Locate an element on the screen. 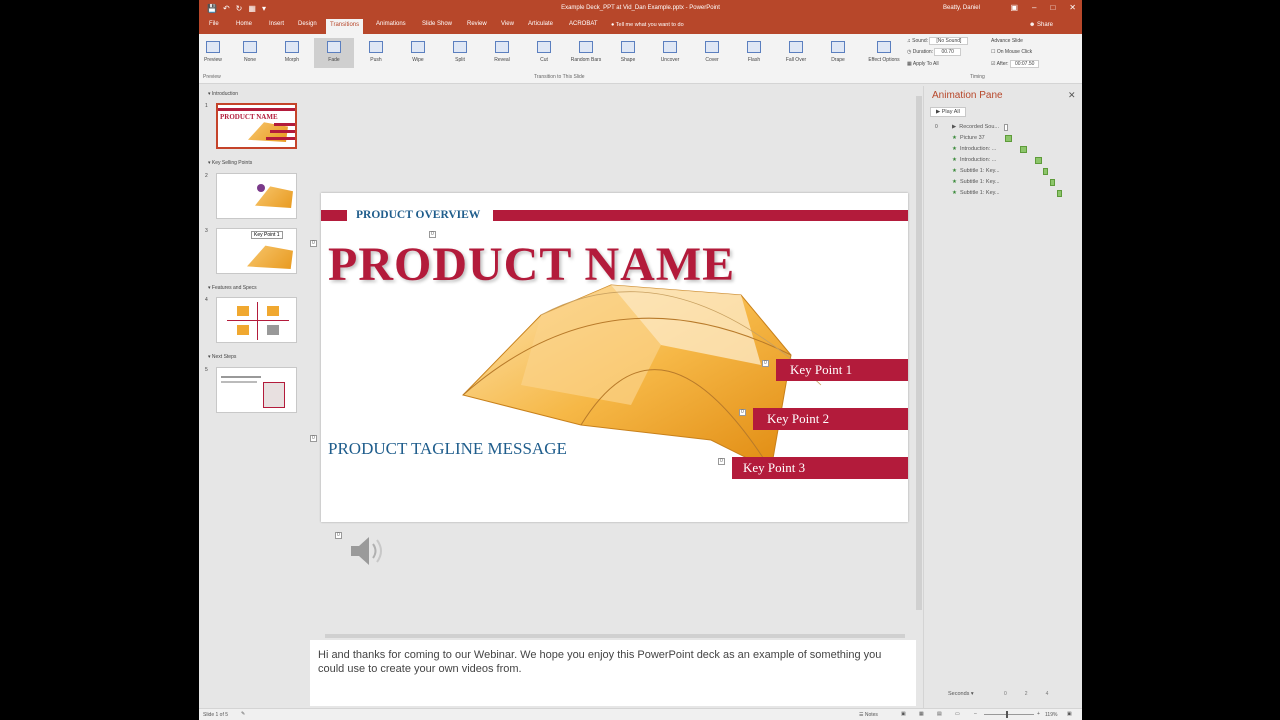 This screenshot has width=1280, height=720. fit-slide-icon: ▣ is located at coordinates (1069, 714).